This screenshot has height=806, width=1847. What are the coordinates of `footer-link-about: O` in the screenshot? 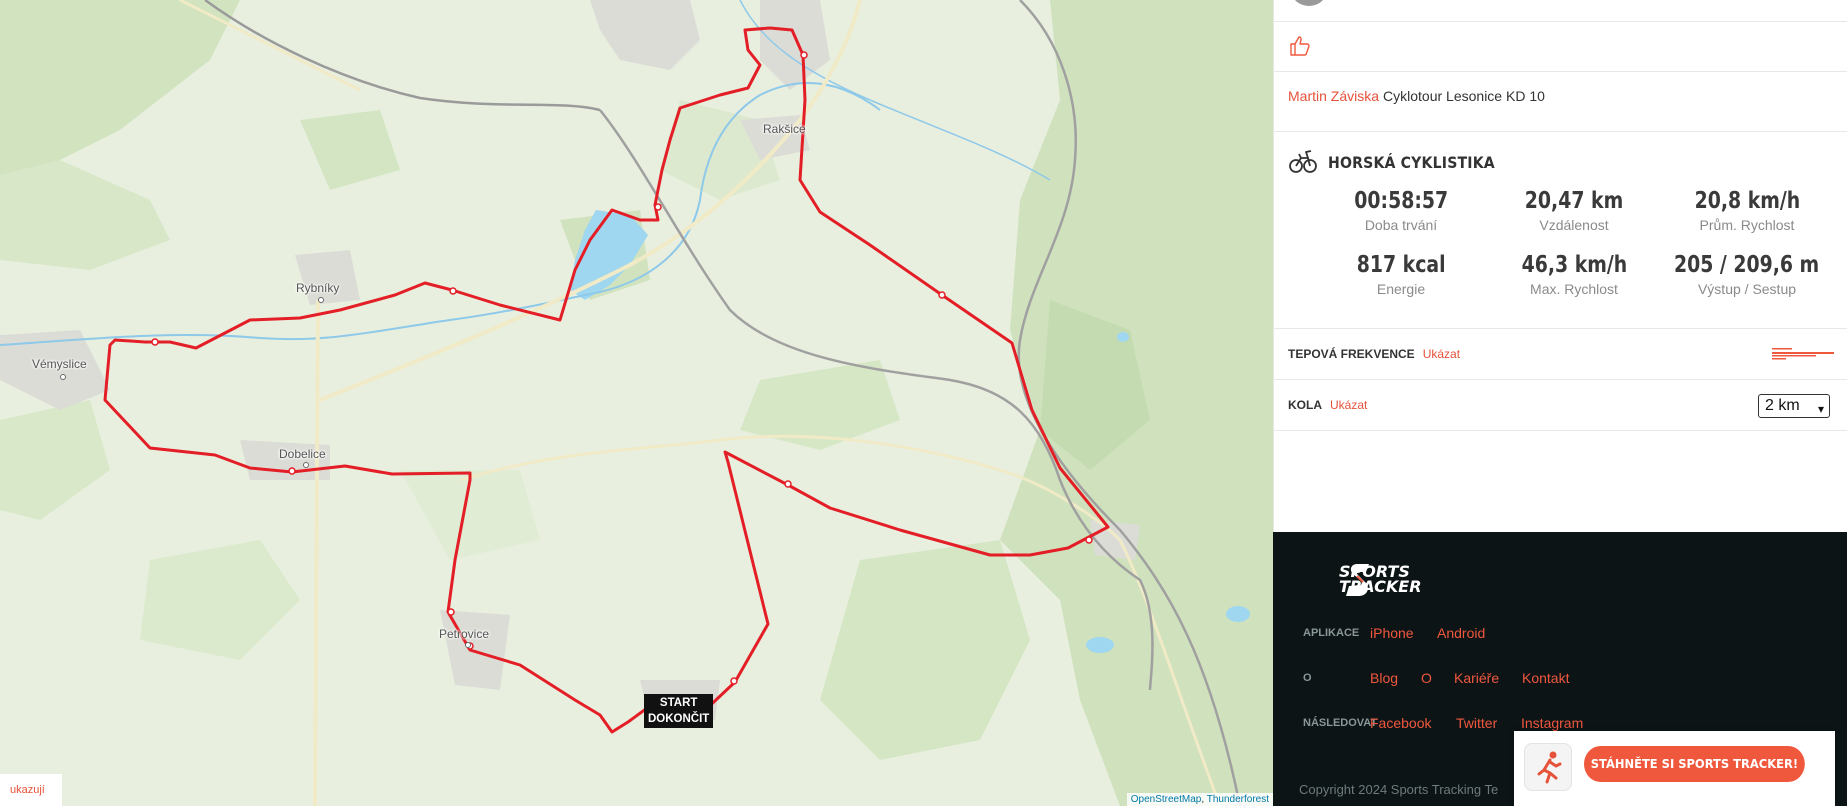 It's located at (1426, 678).